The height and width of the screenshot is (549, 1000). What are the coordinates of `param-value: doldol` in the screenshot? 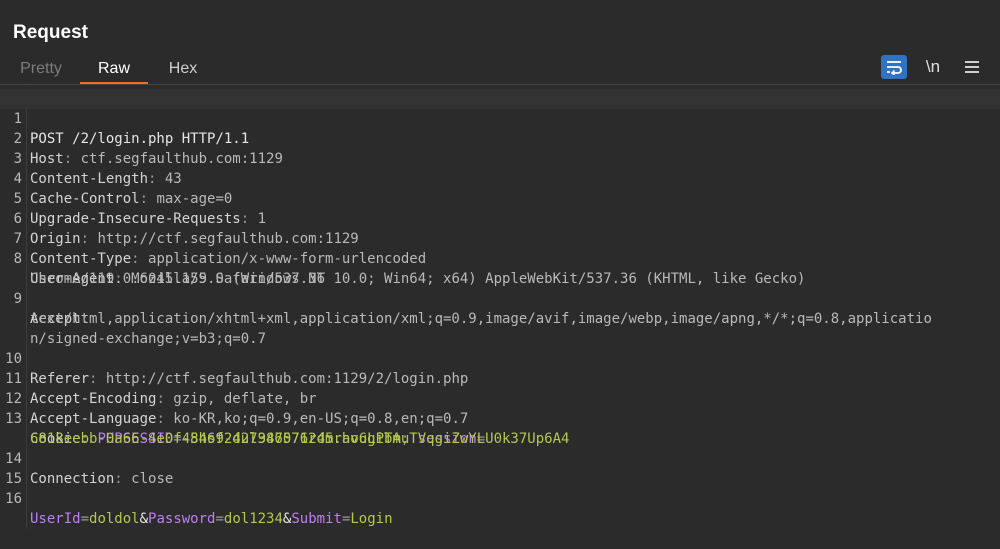 It's located at (114, 519).